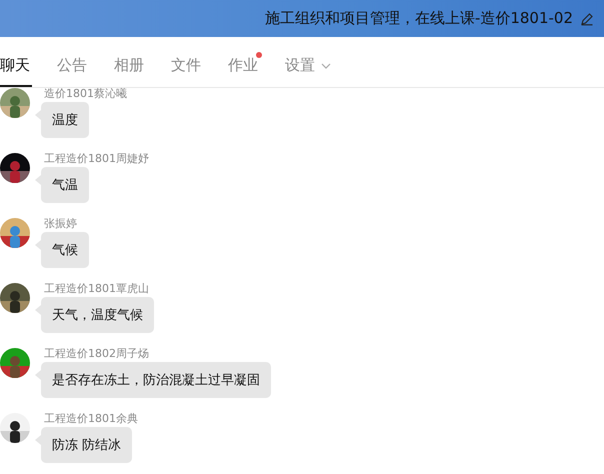 This screenshot has width=604, height=474. Describe the element at coordinates (418, 18) in the screenshot. I see `group-title: 施工组织和项目管理，在线上课-造价1801-02` at that location.